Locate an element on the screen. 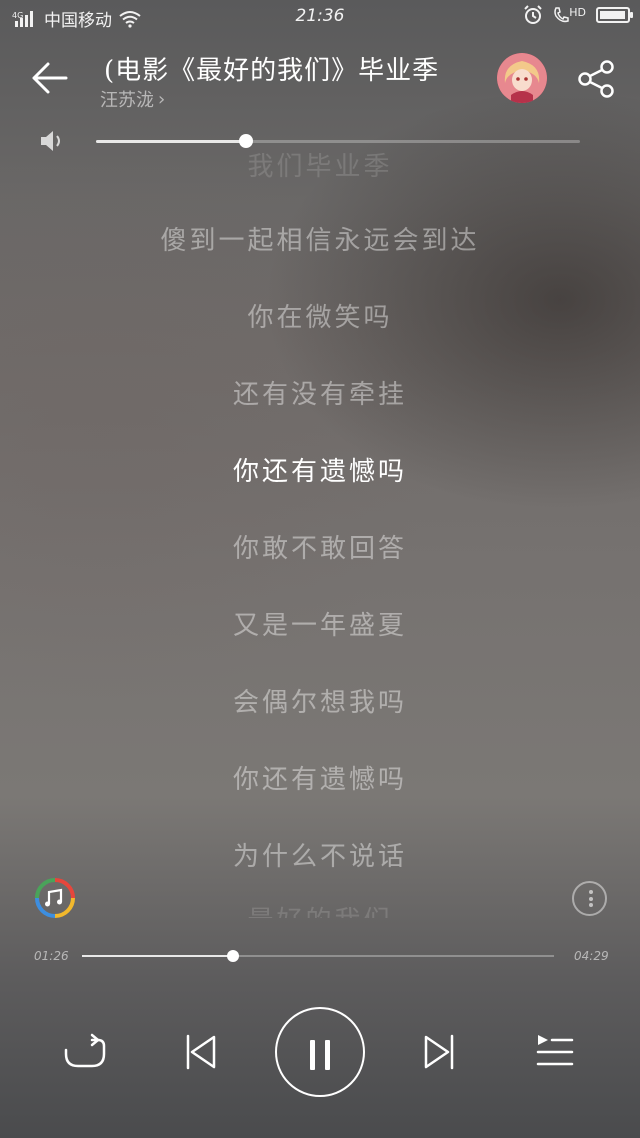 This screenshot has height=1138, width=640. progress-fill is located at coordinates (158, 956).